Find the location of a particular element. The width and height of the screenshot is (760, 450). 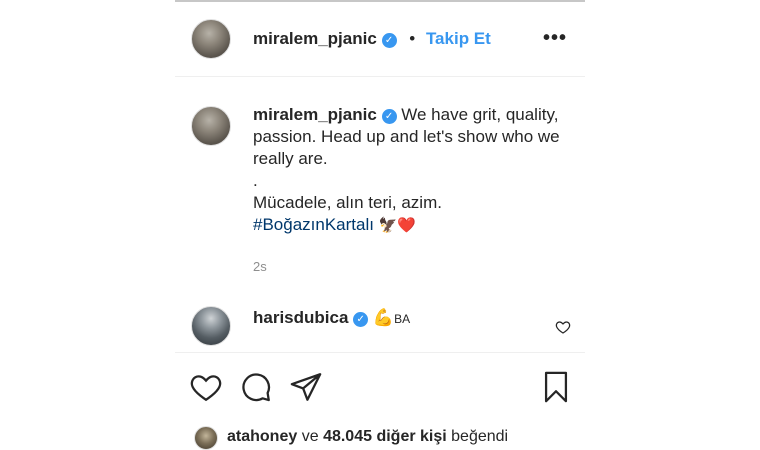

likes-summary: atahoney ve 48.045 diğer kişi beğendi is located at coordinates (380, 438).